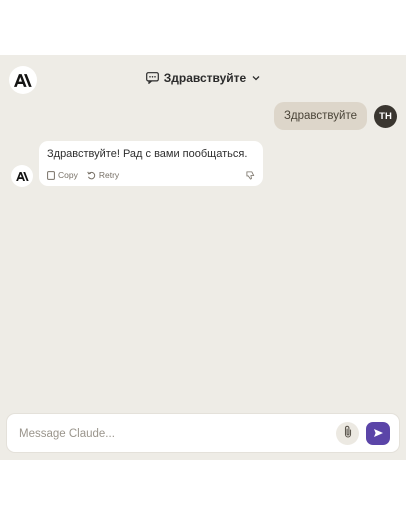 This screenshot has width=406, height=516. I want to click on attach-button, so click(347, 433).